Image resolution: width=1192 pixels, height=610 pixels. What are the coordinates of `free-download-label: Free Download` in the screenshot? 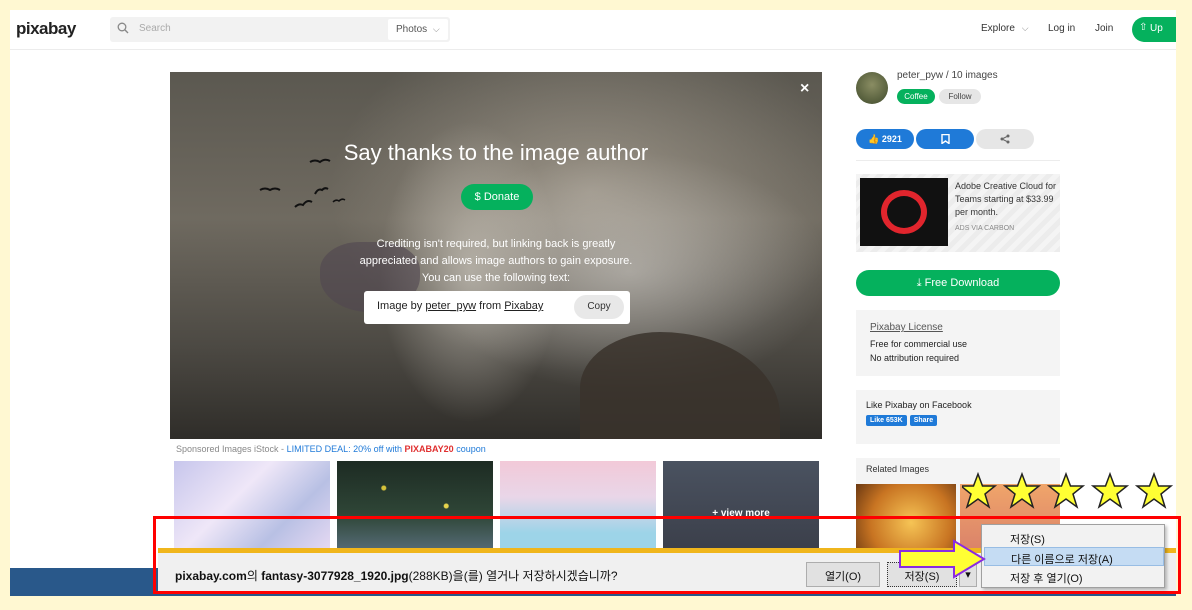 It's located at (962, 283).